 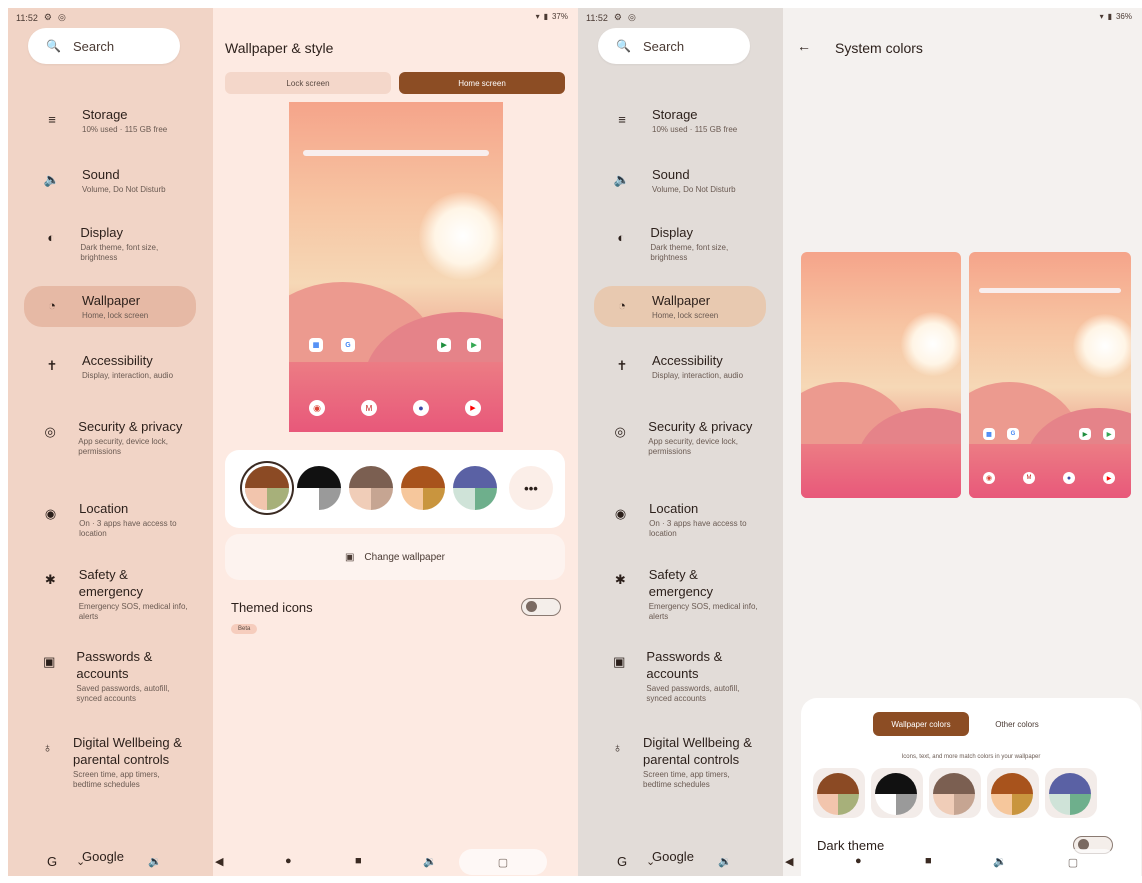 I want to click on sidebar-item-text: Accessibility Display, interaction, audio, so click(x=697, y=366).